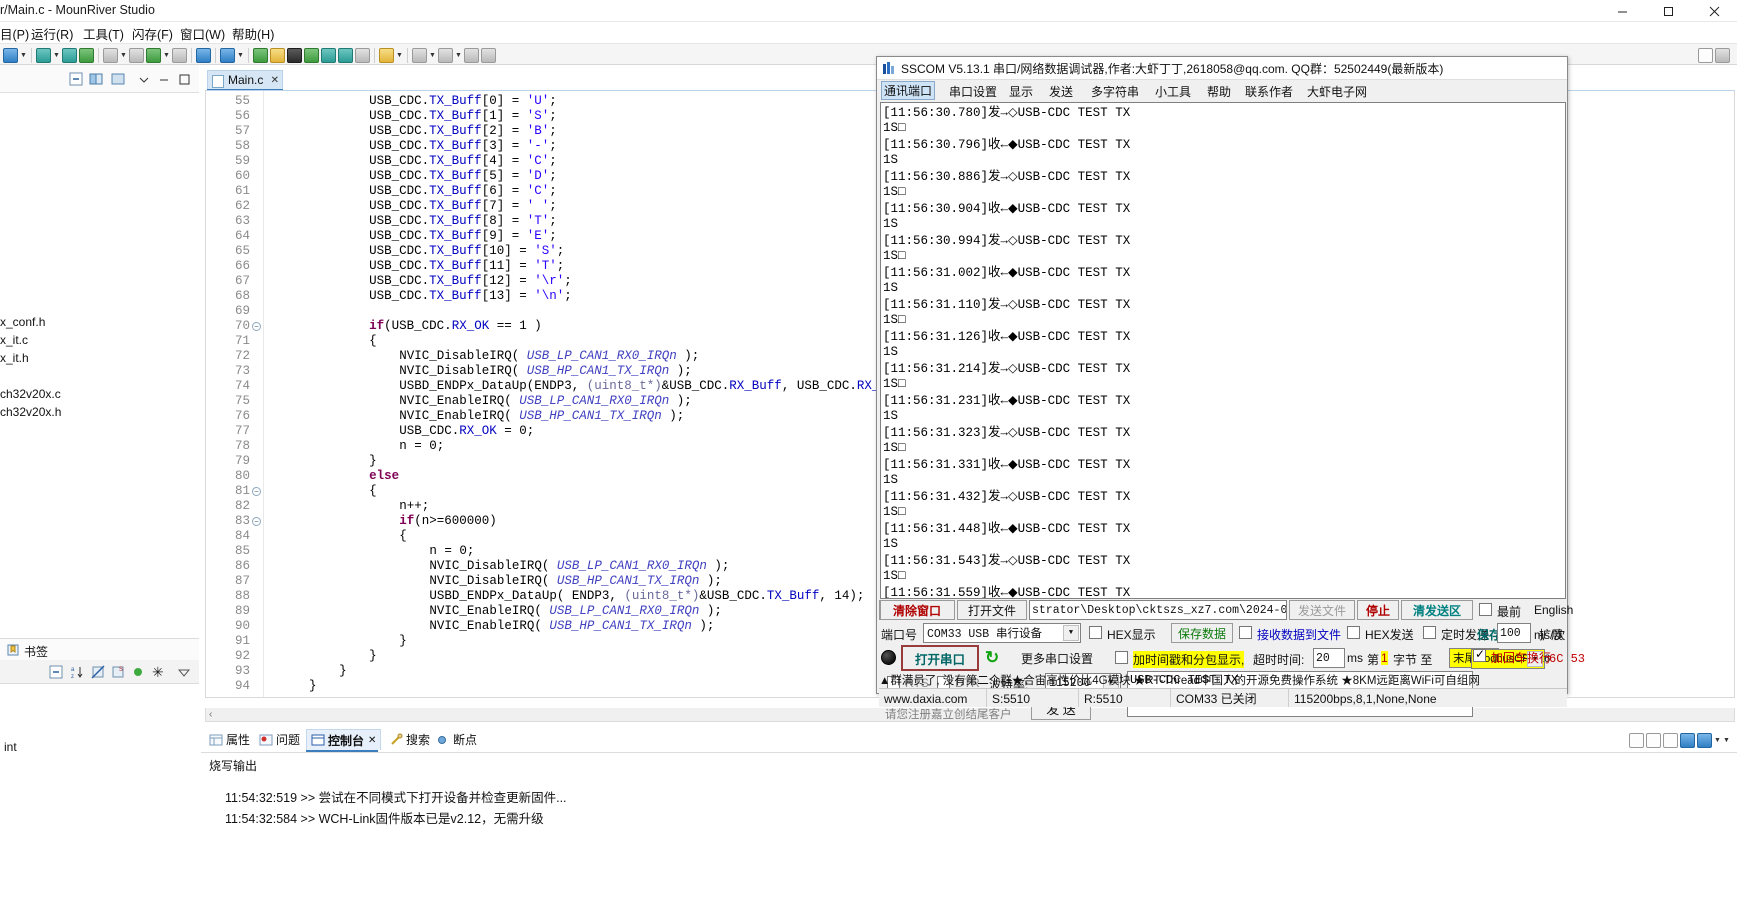 This screenshot has width=1737, height=919. I want to click on filter-off-icon, so click(98, 672).